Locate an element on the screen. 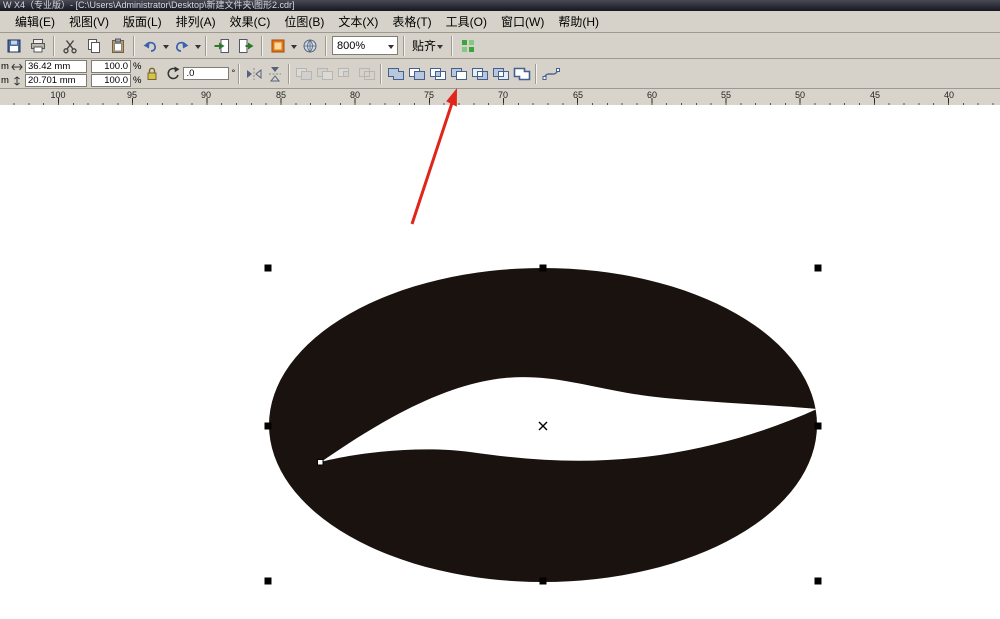  selection-handle-bottom-right is located at coordinates (818, 581).